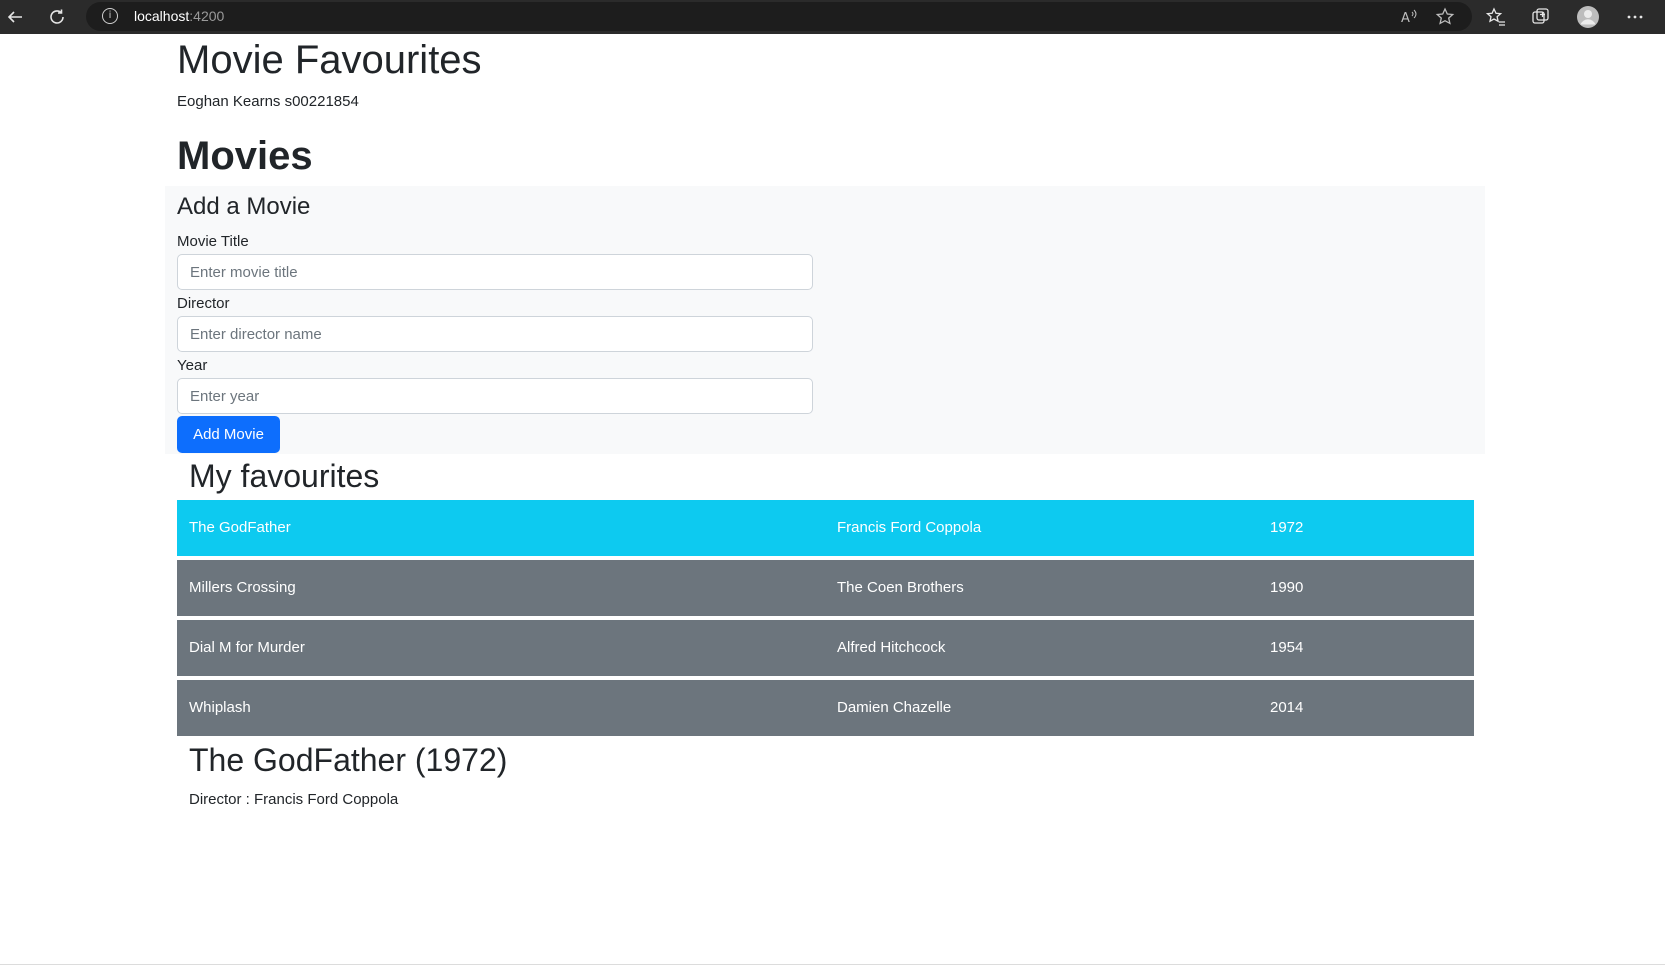 The image size is (1665, 967). What do you see at coordinates (900, 587) in the screenshot?
I see `movie-director: The Coen Brothers` at bounding box center [900, 587].